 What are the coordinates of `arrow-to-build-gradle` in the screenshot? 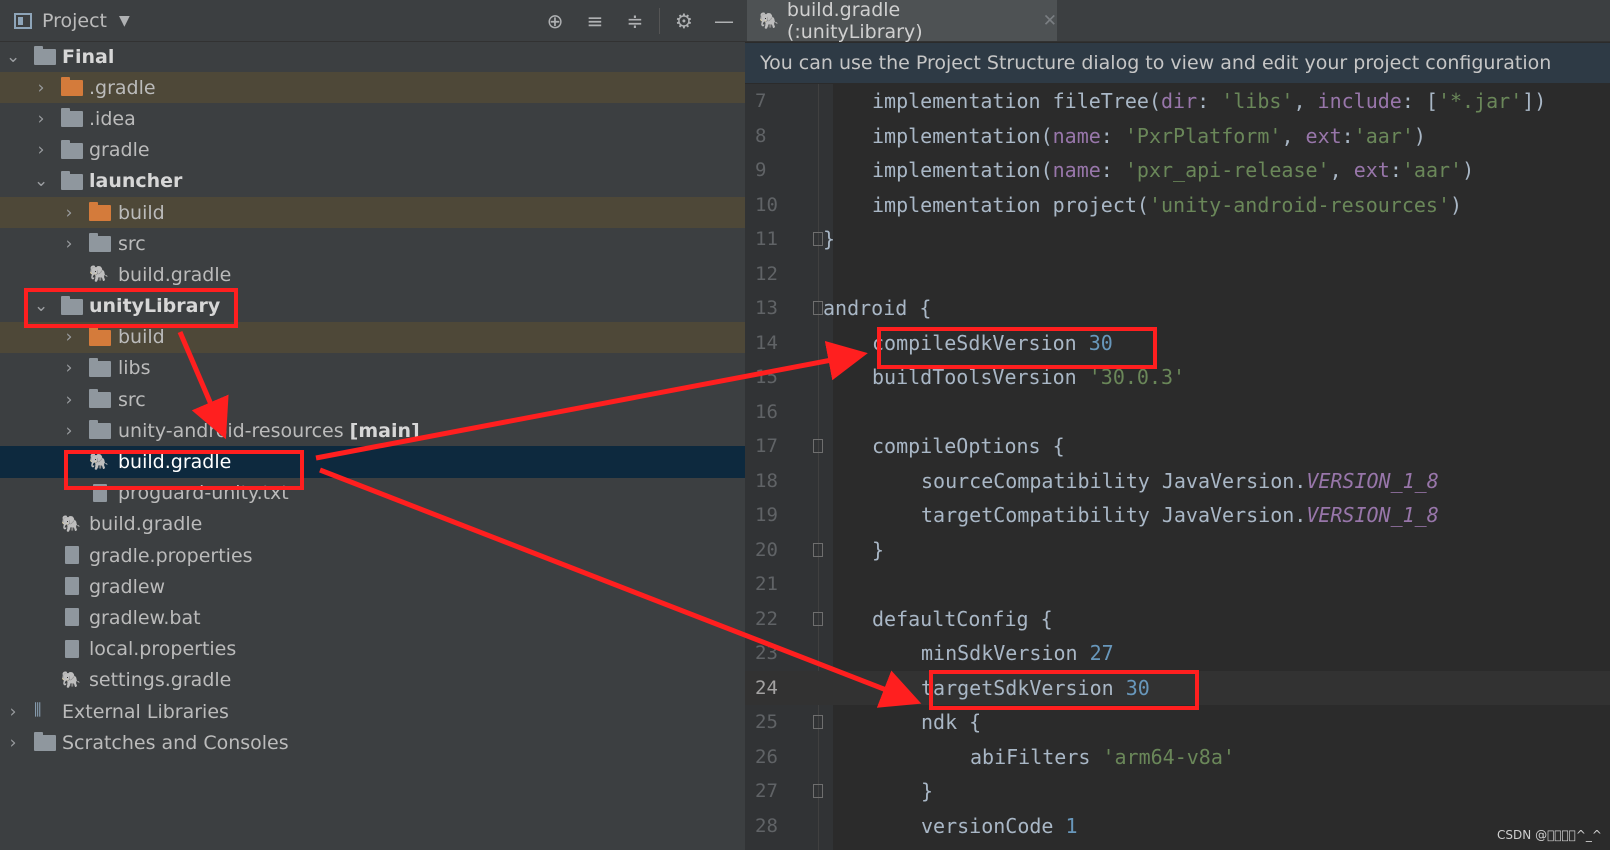 It's located at (203, 385).